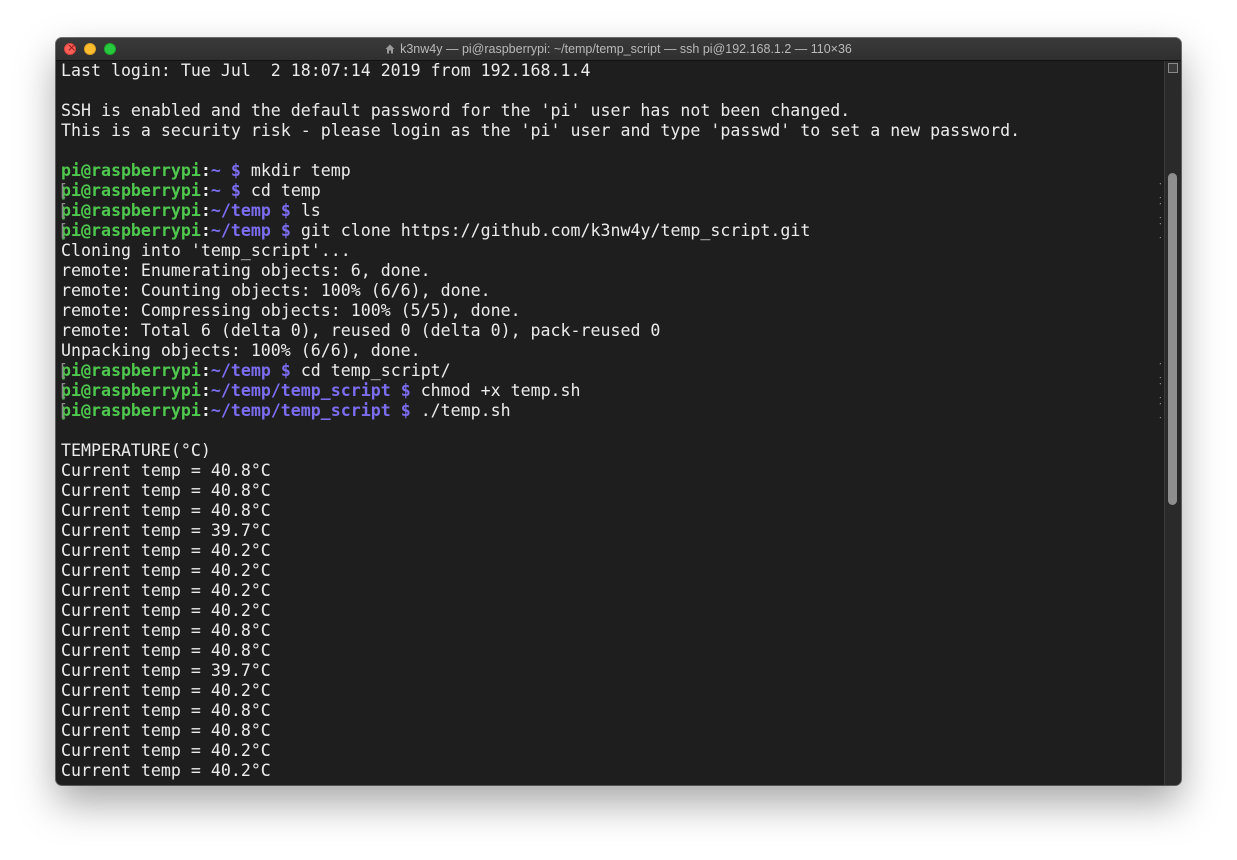 This screenshot has height=860, width=1237. Describe the element at coordinates (1173, 68) in the screenshot. I see `scroll-split-box` at that location.